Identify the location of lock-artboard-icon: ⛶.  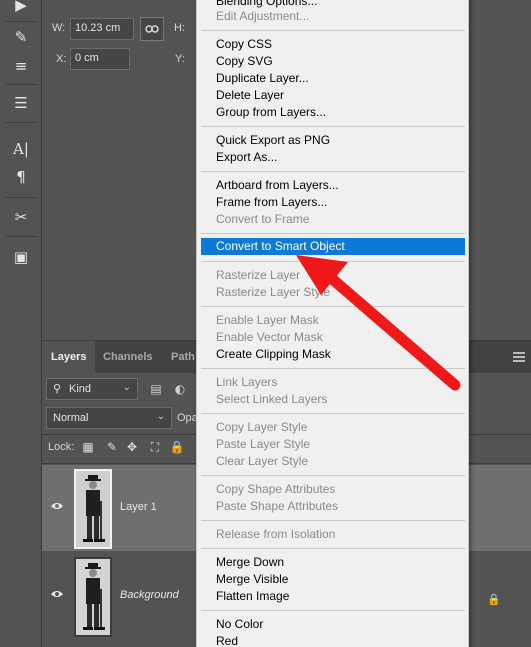
(155, 447).